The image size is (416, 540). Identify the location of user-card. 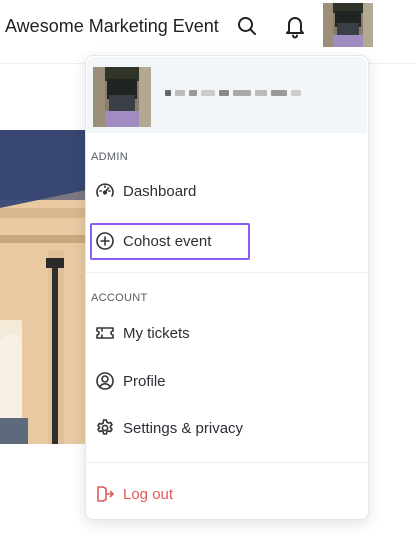
(227, 95).